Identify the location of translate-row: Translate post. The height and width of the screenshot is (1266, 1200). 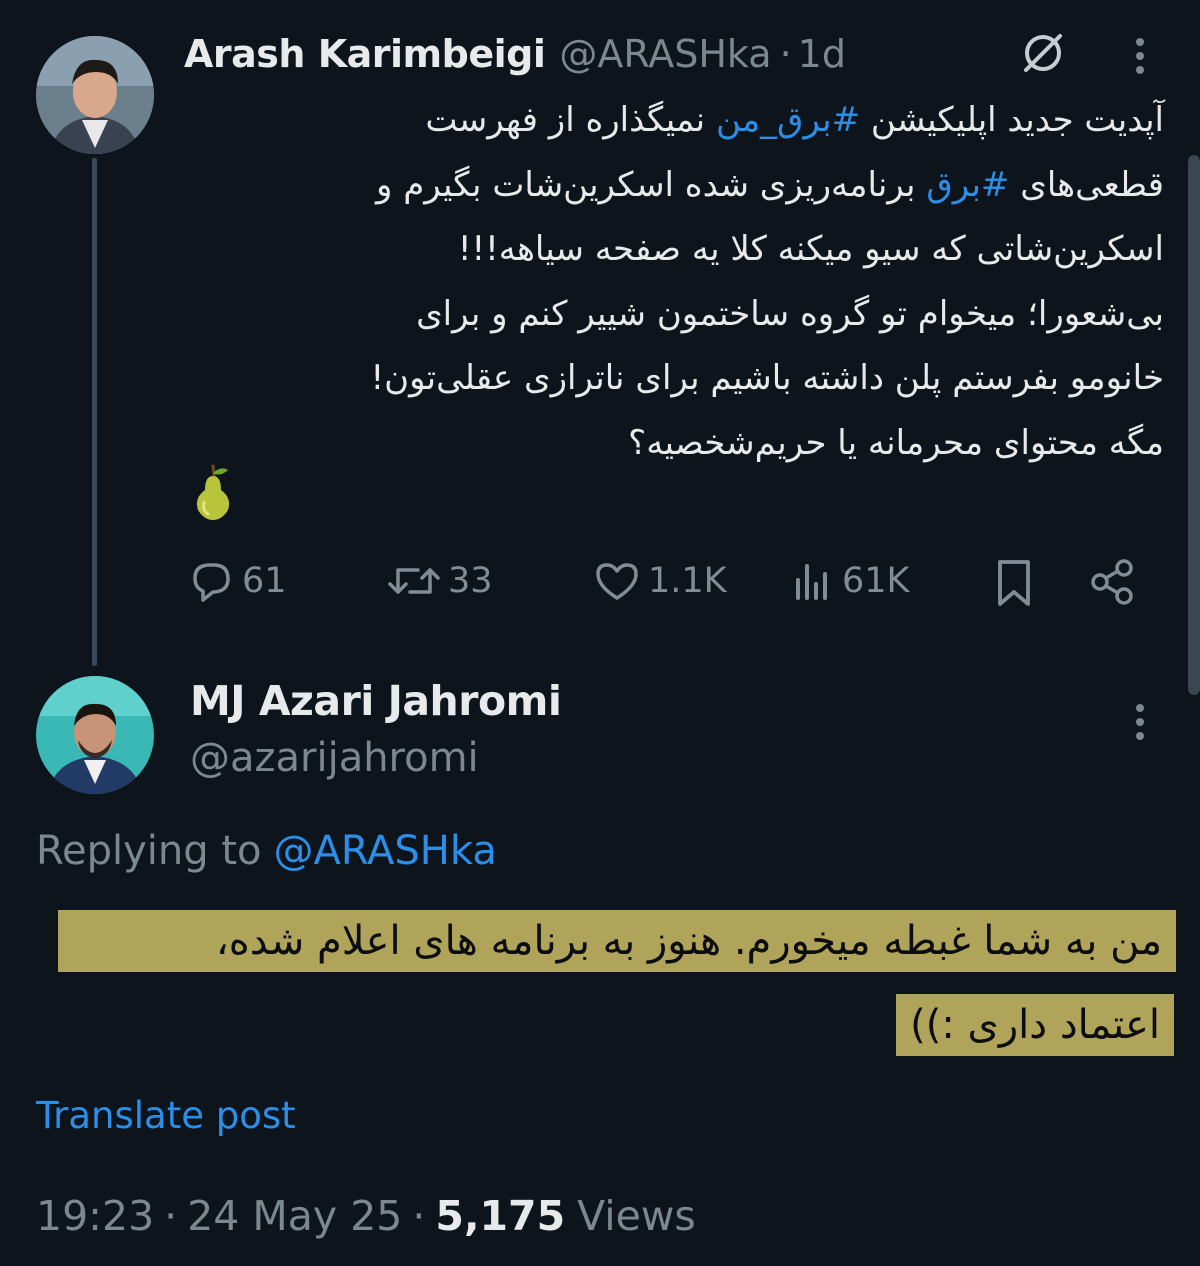
(166, 1115).